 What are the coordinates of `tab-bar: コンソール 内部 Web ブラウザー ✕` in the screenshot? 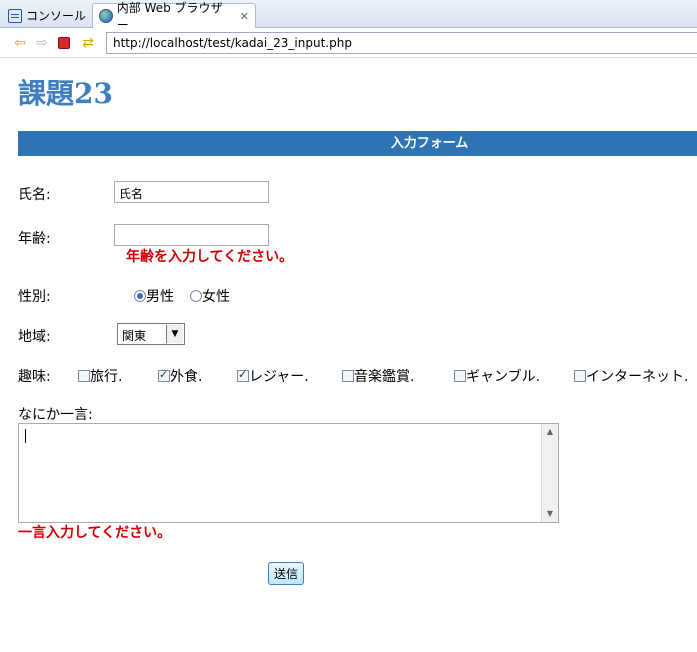 It's located at (348, 16).